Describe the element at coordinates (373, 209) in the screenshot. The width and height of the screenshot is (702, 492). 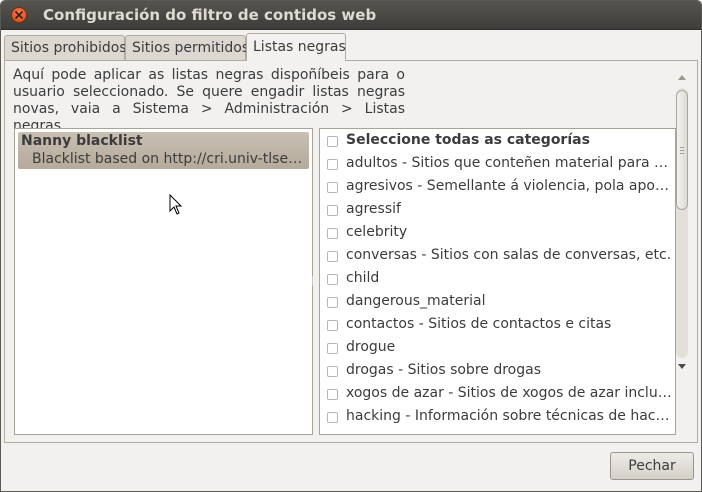
I see `category-label: agressif` at that location.